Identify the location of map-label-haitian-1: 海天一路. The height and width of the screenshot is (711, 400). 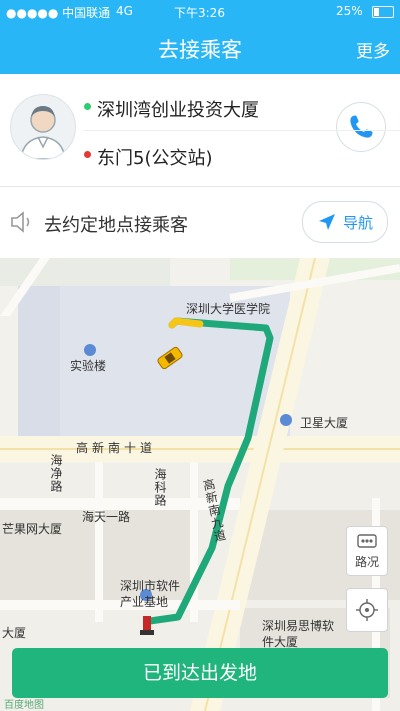
(106, 517).